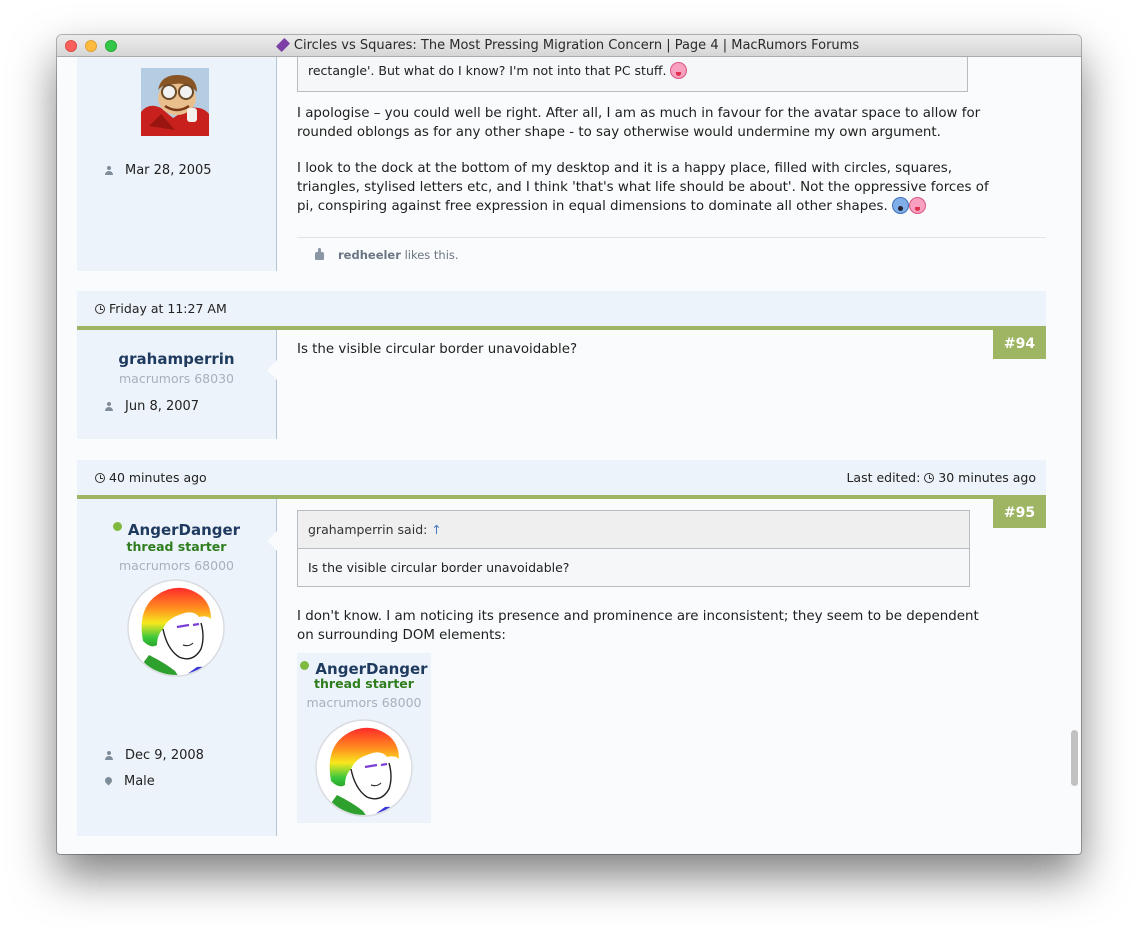  Describe the element at coordinates (364, 768) in the screenshot. I see `embedded-avatar` at that location.